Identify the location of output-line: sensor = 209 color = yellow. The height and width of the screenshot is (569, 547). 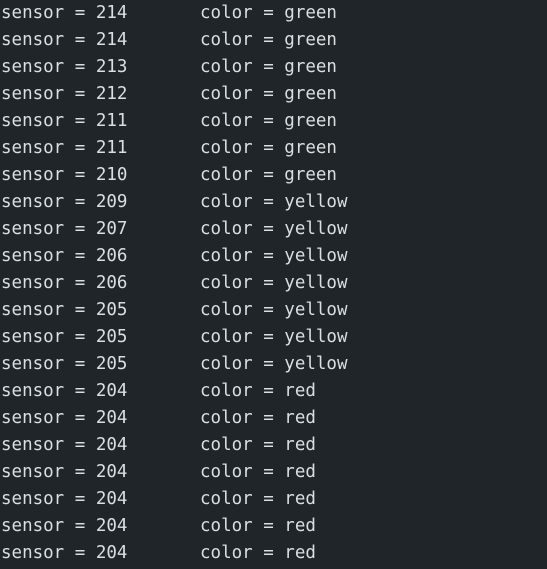
(273, 202).